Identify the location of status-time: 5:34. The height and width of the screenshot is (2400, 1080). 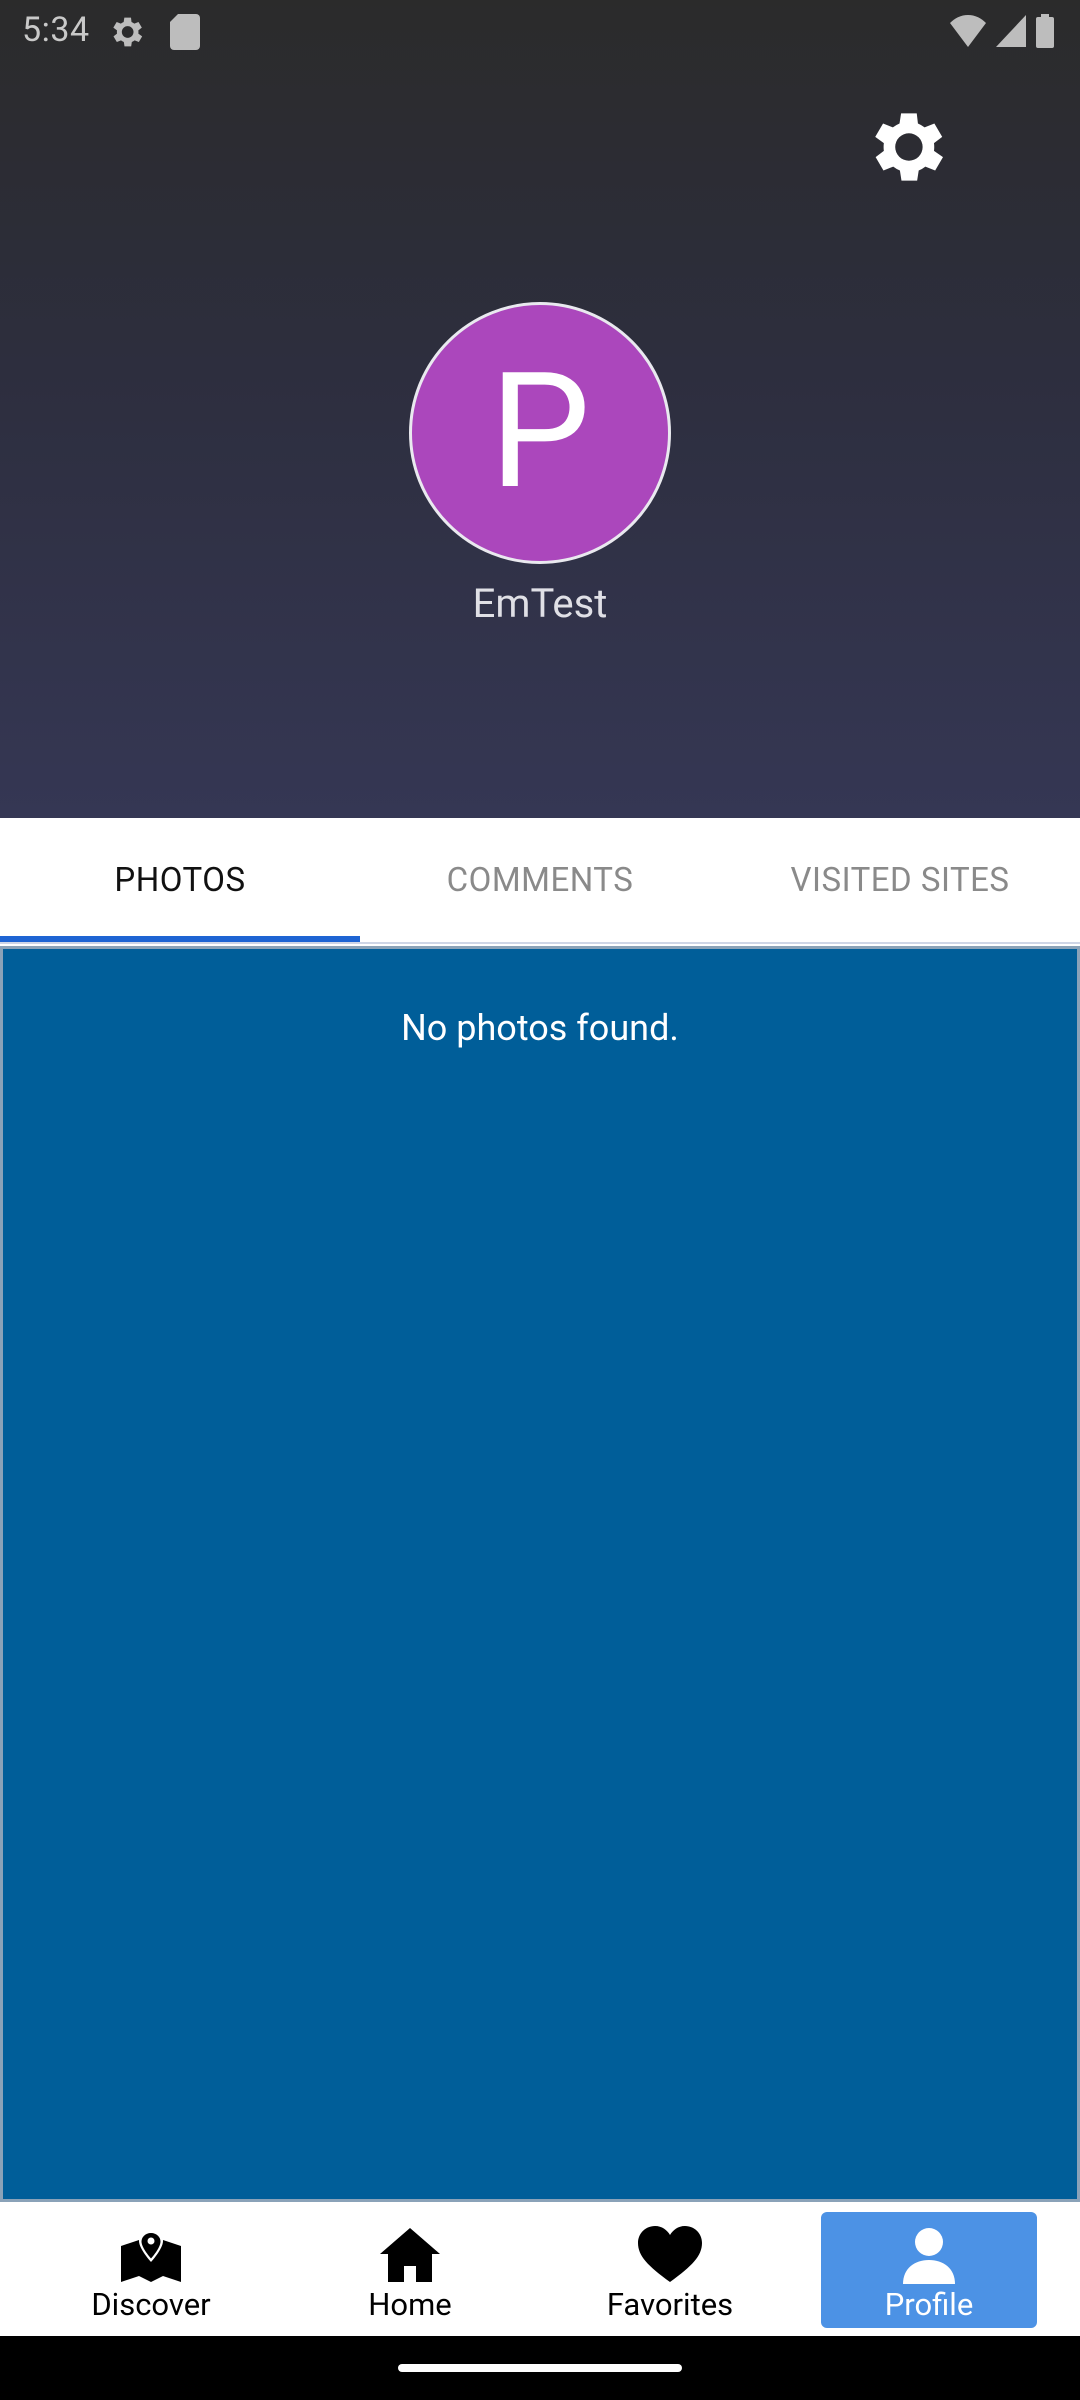
(56, 30).